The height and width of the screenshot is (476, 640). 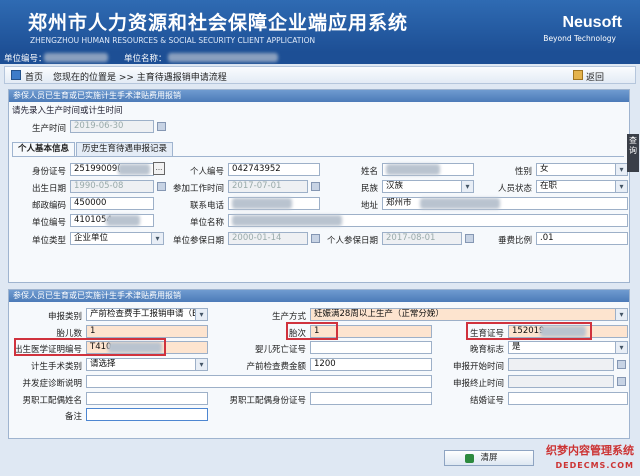 I want to click on apply-start-label: 申报开始时间, so click(x=478, y=367).